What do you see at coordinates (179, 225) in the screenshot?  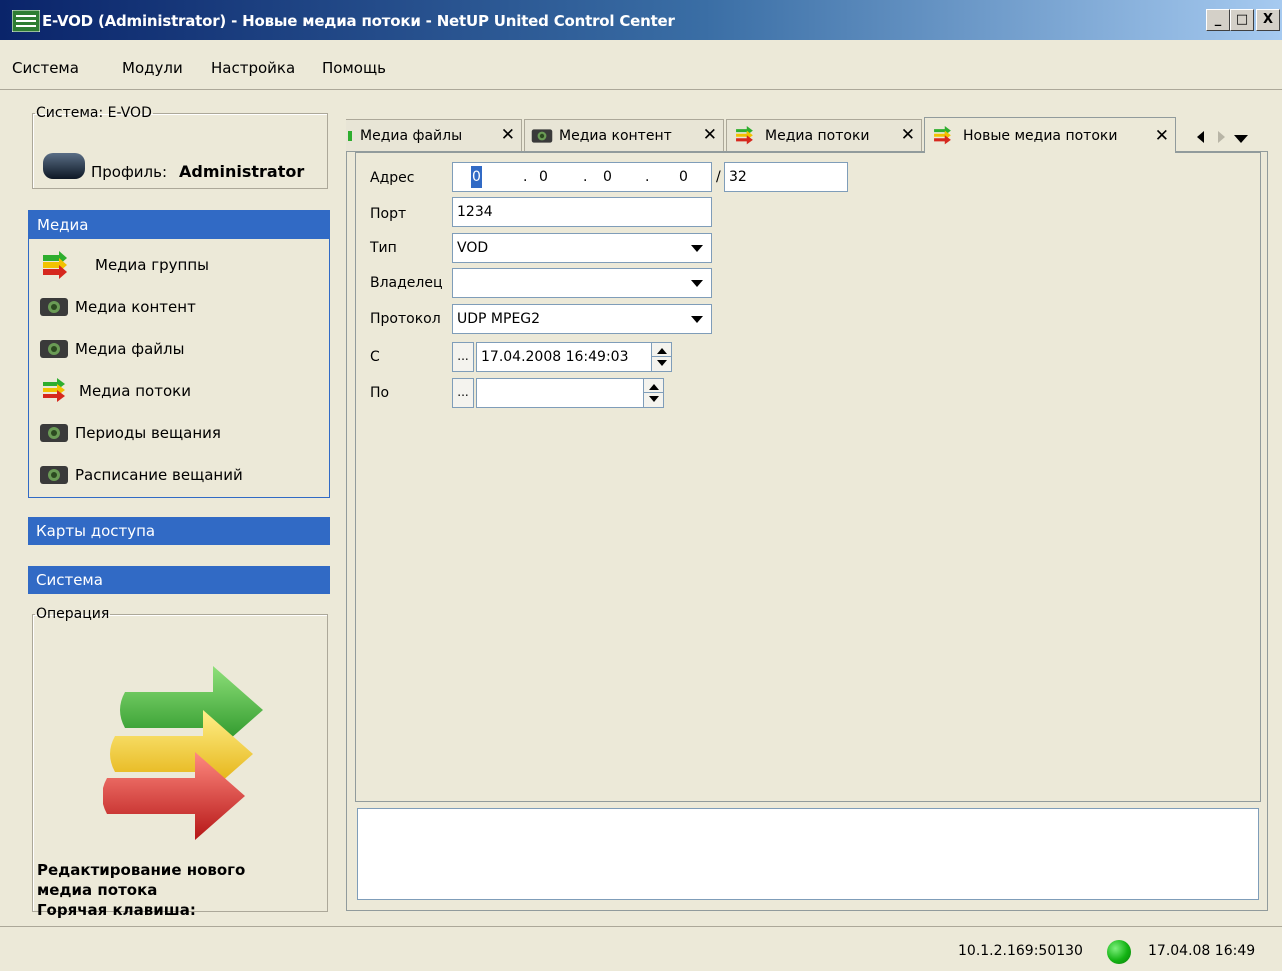 I see `media-panel-header: Медиа` at bounding box center [179, 225].